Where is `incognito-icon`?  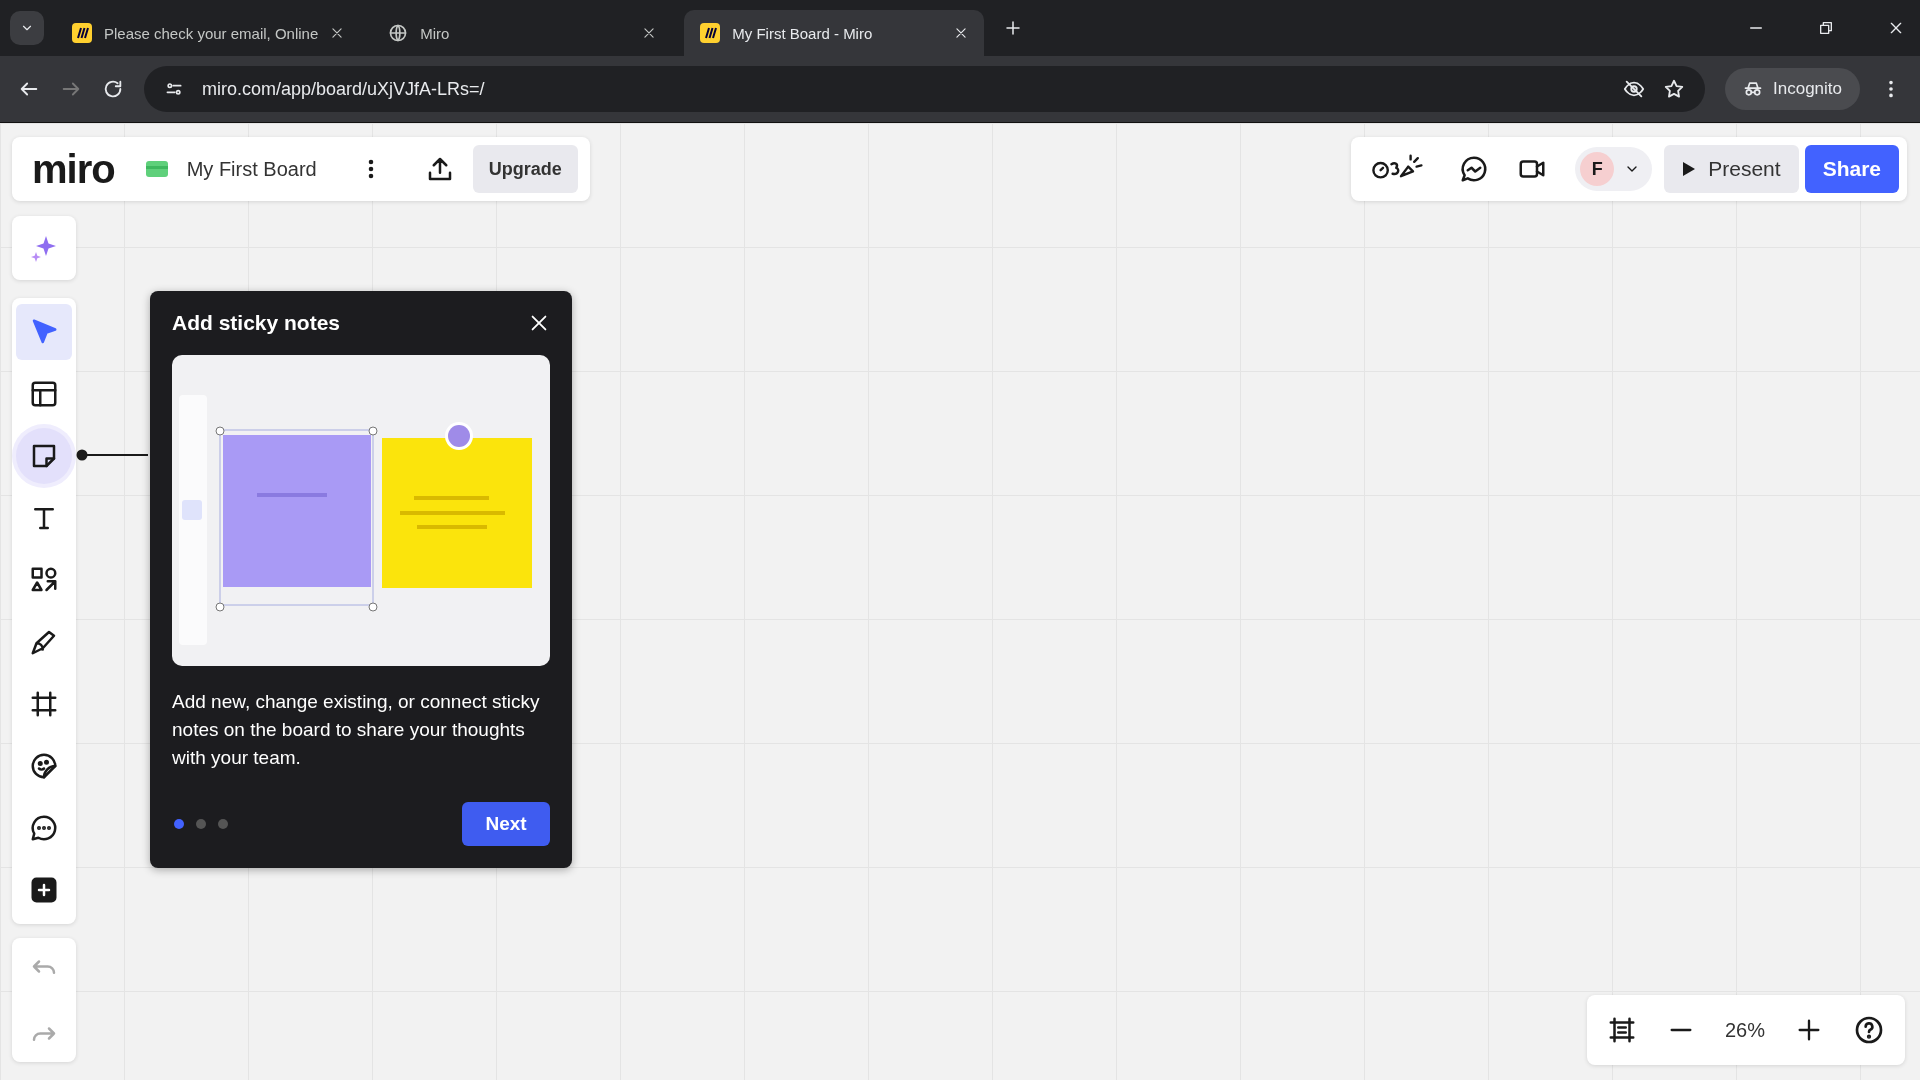 incognito-icon is located at coordinates (1753, 89).